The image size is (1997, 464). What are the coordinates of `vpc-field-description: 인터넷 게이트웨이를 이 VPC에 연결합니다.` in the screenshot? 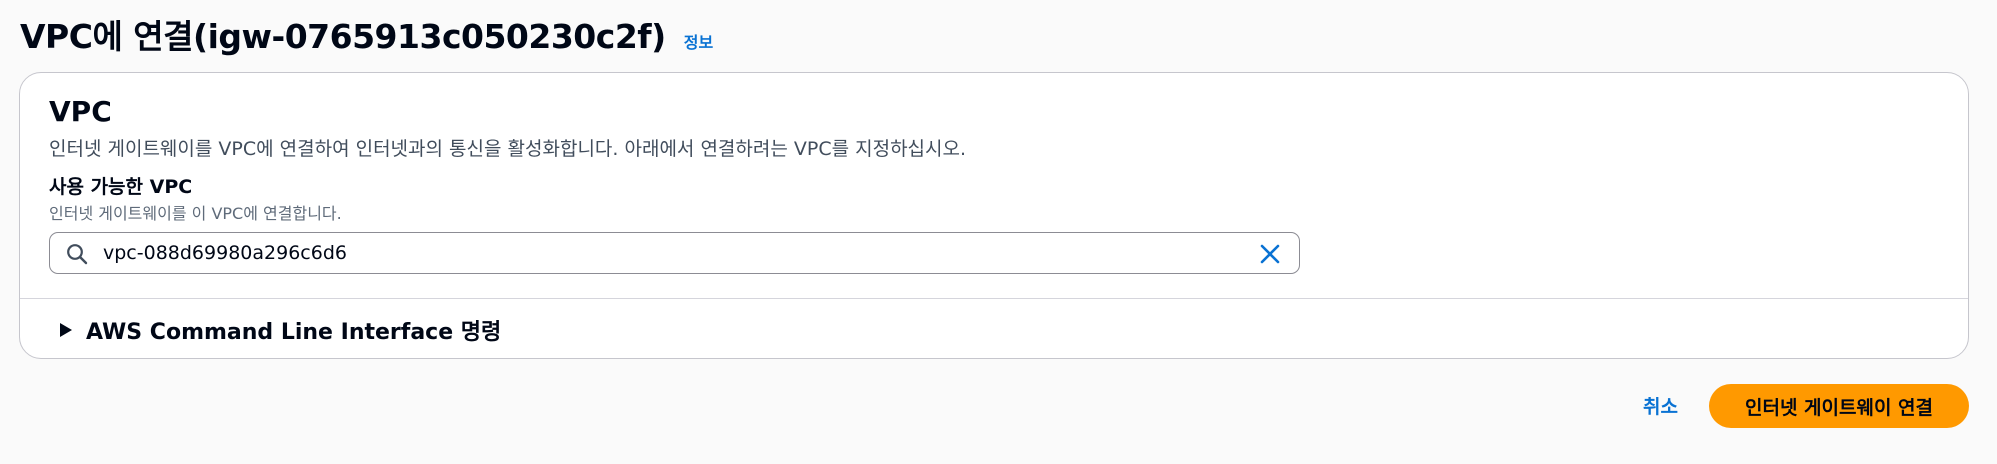 It's located at (195, 213).